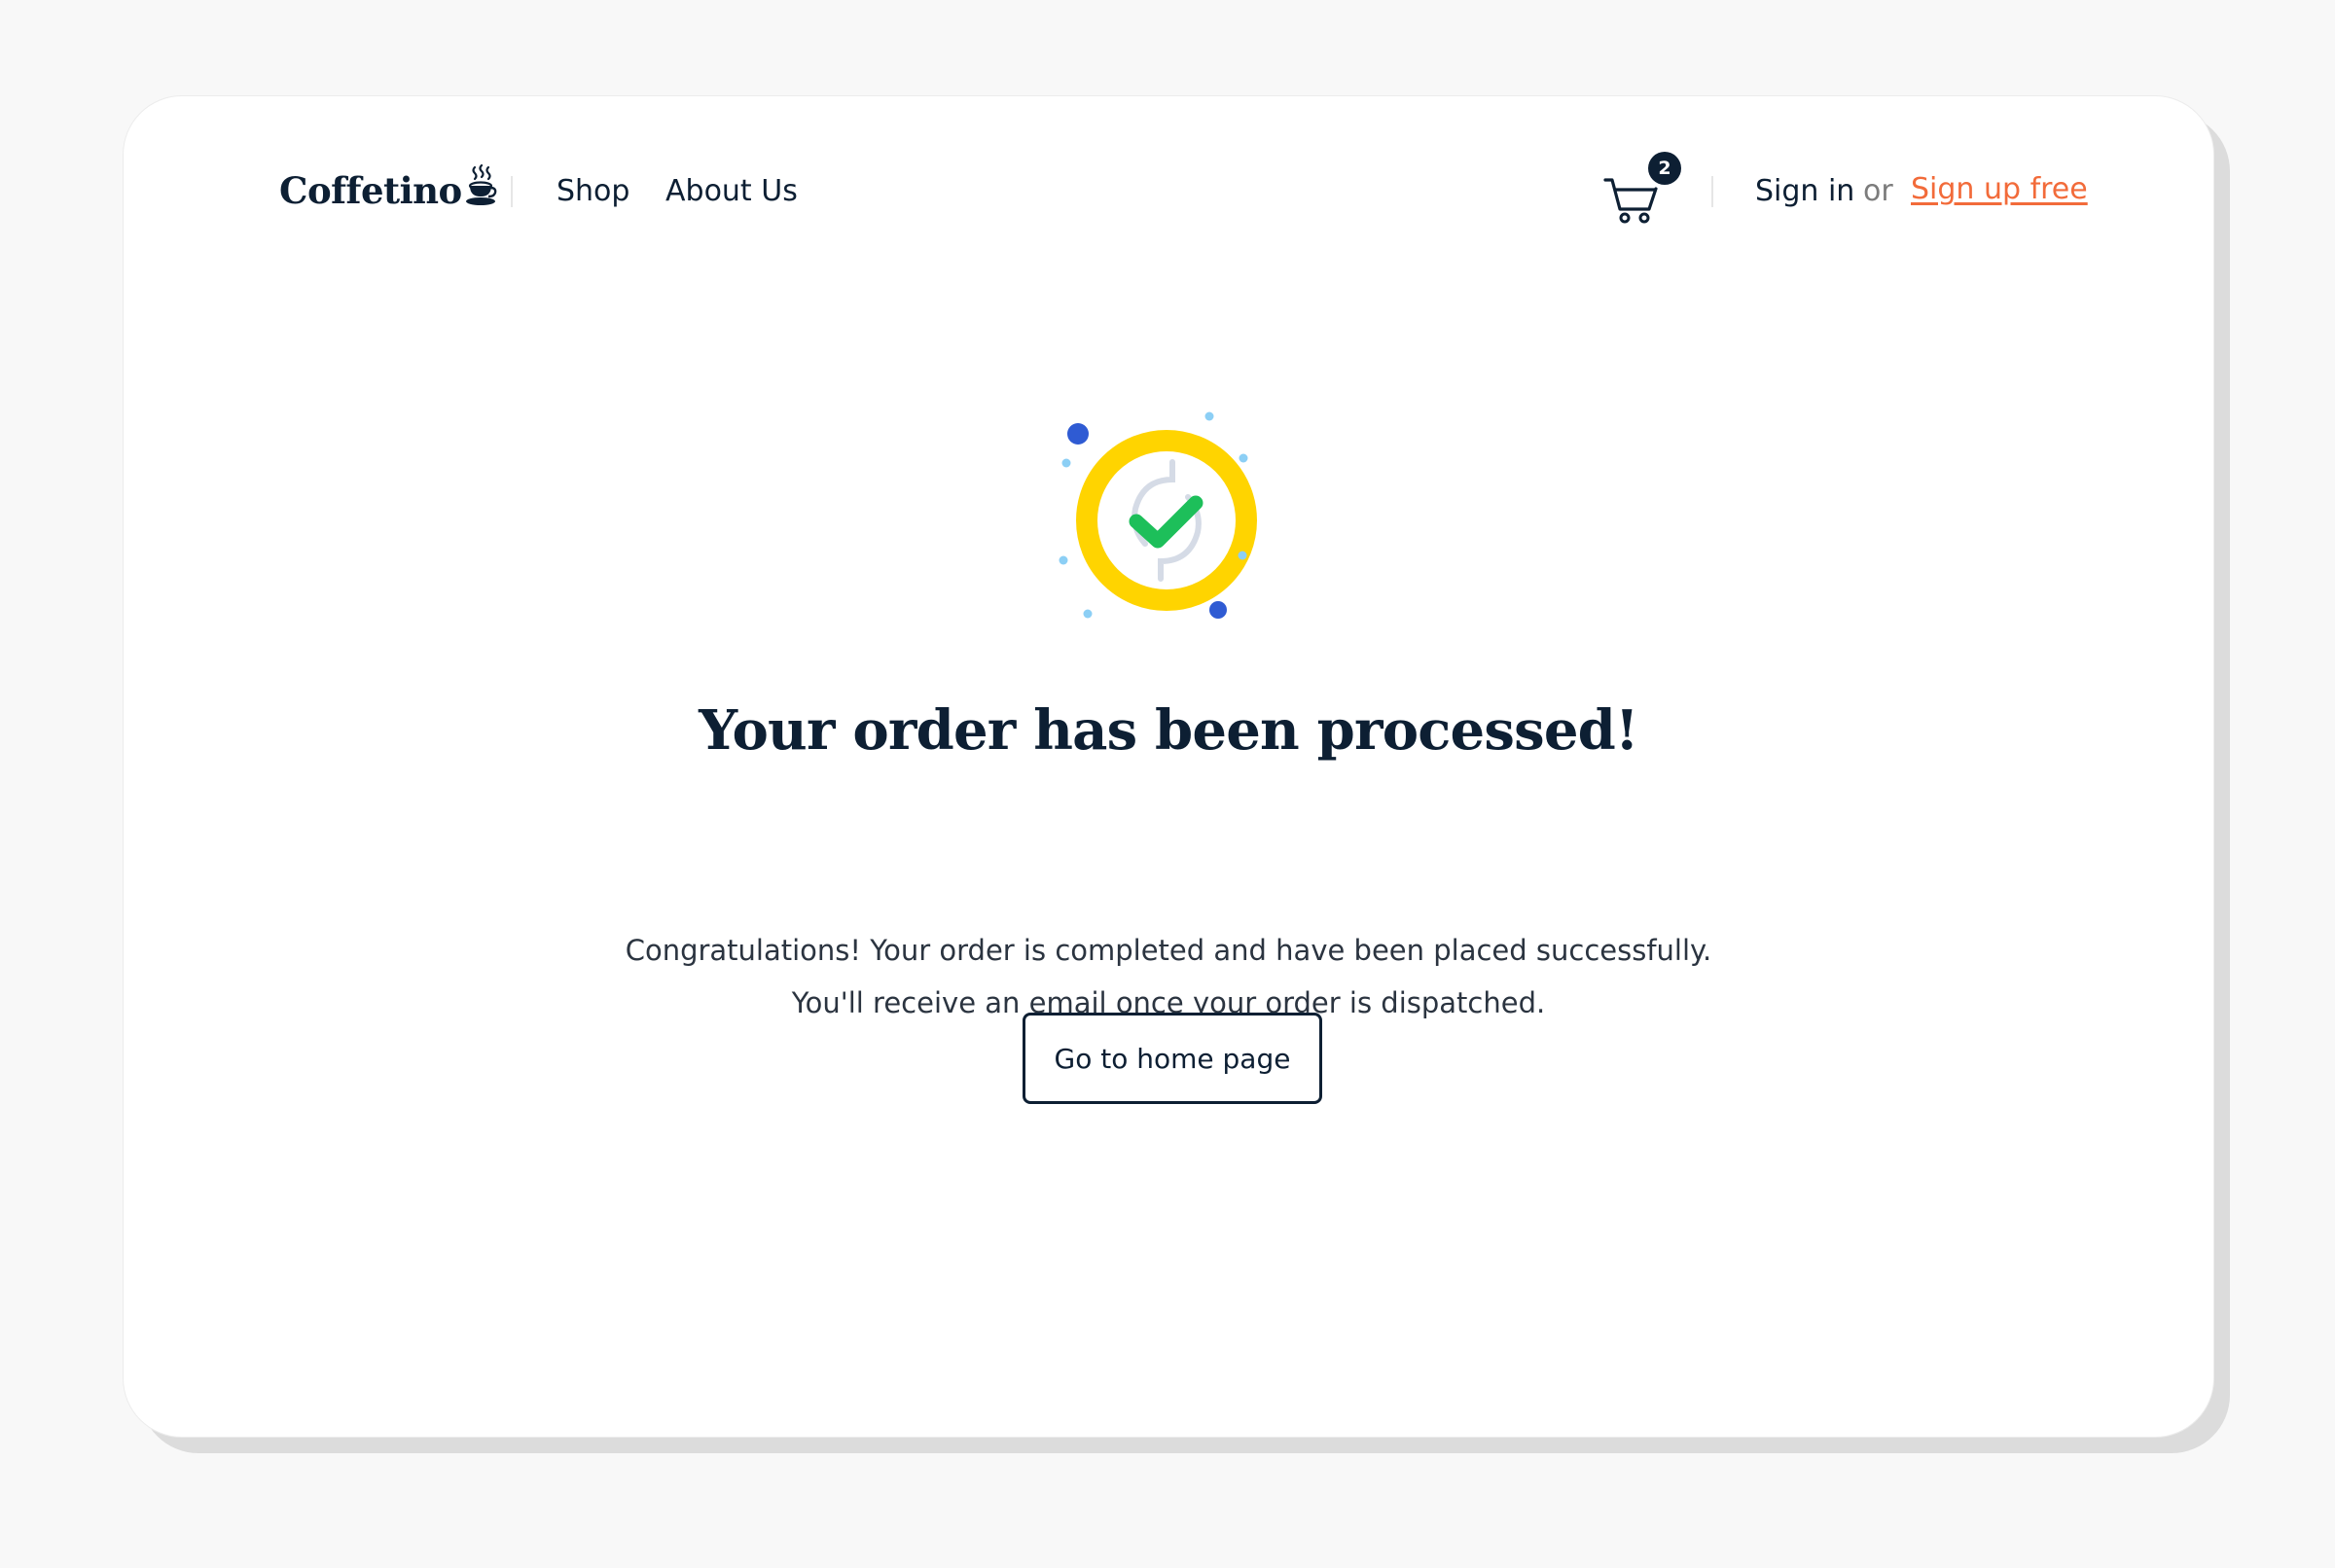  I want to click on or-separator: or, so click(1878, 191).